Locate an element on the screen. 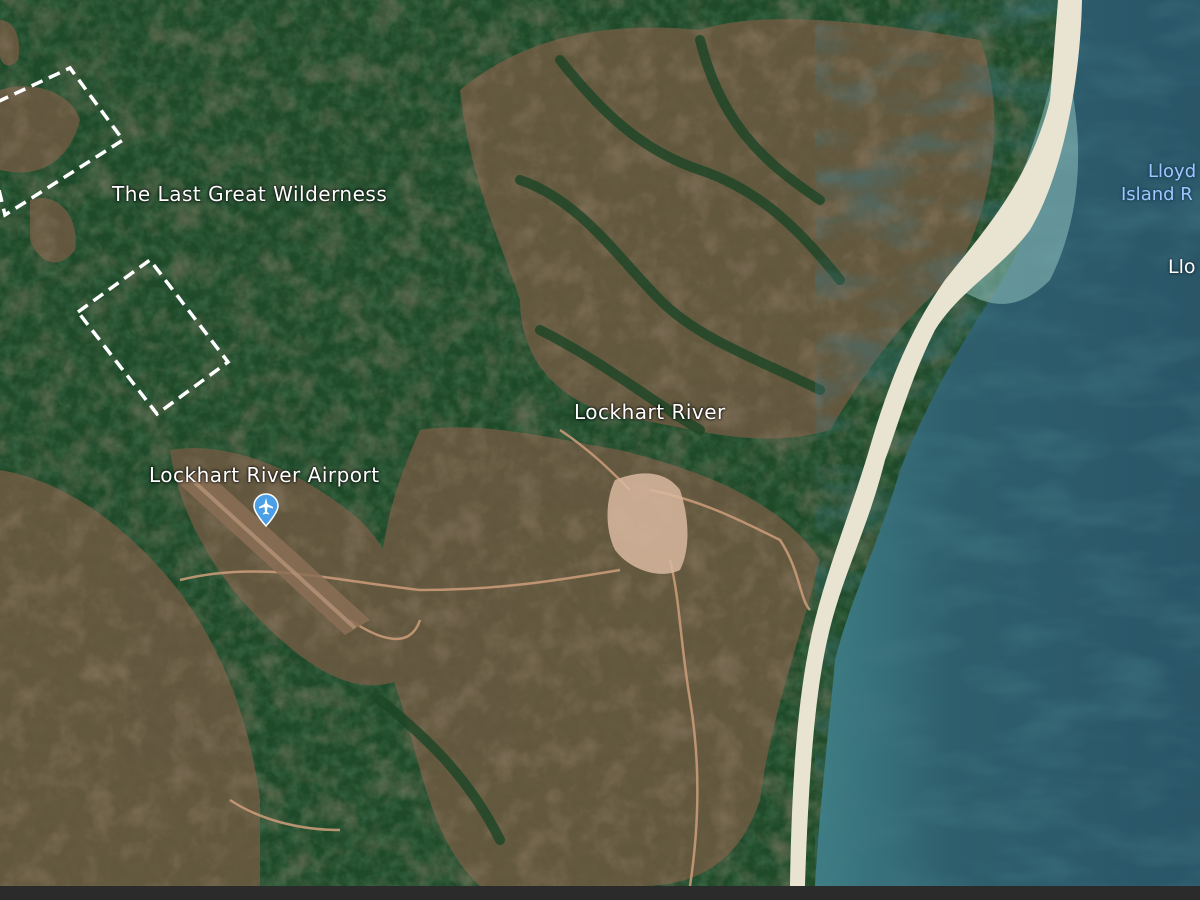  town-label: Lockhart River is located at coordinates (650, 412).